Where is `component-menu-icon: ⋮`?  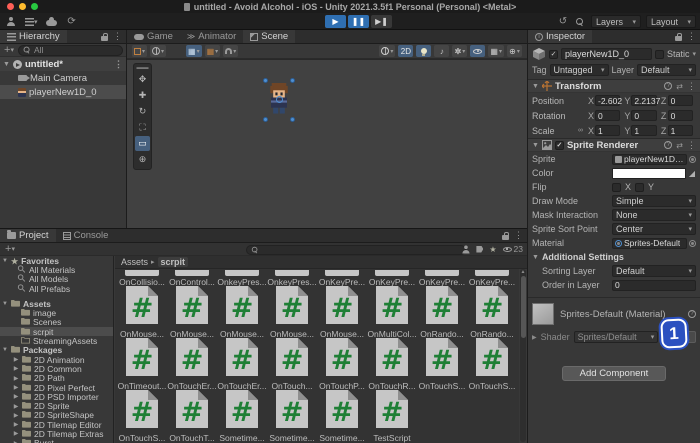
component-menu-icon: ⋮ is located at coordinates (691, 145).